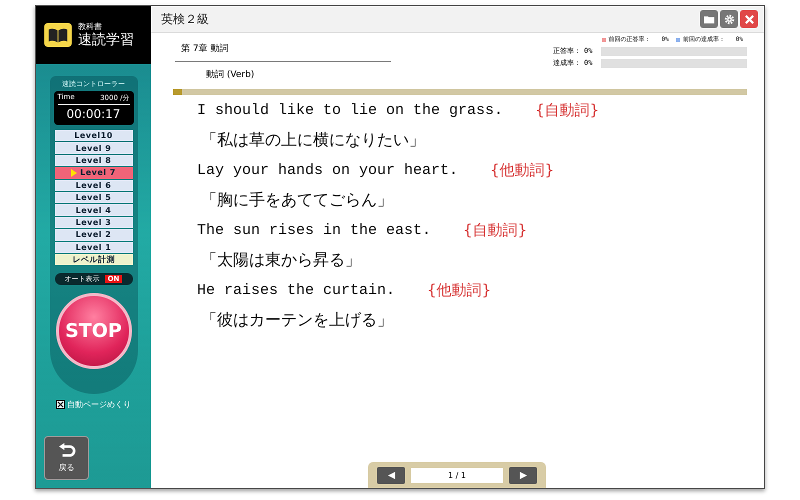  What do you see at coordinates (93, 260) in the screenshot?
I see `level-measure-button: レベル計測` at bounding box center [93, 260].